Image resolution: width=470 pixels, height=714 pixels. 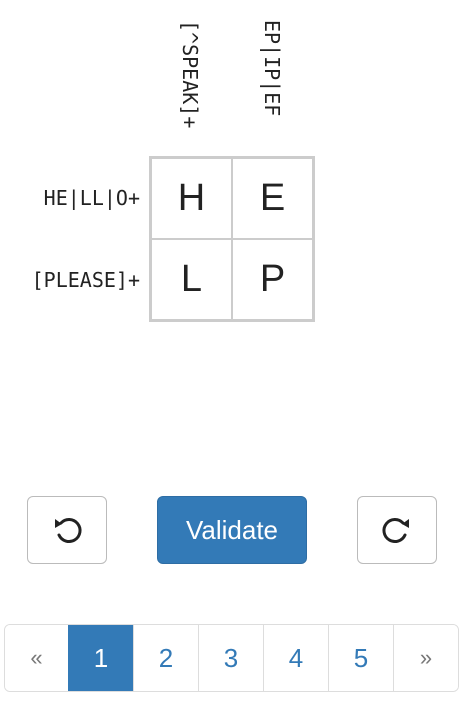 I want to click on pagination-page-4: 4, so click(x=295, y=658).